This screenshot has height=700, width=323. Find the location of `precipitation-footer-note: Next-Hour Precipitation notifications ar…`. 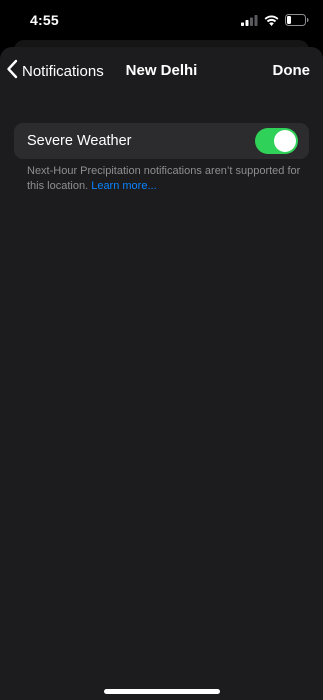

precipitation-footer-note: Next-Hour Precipitation notifications ar… is located at coordinates (167, 179).